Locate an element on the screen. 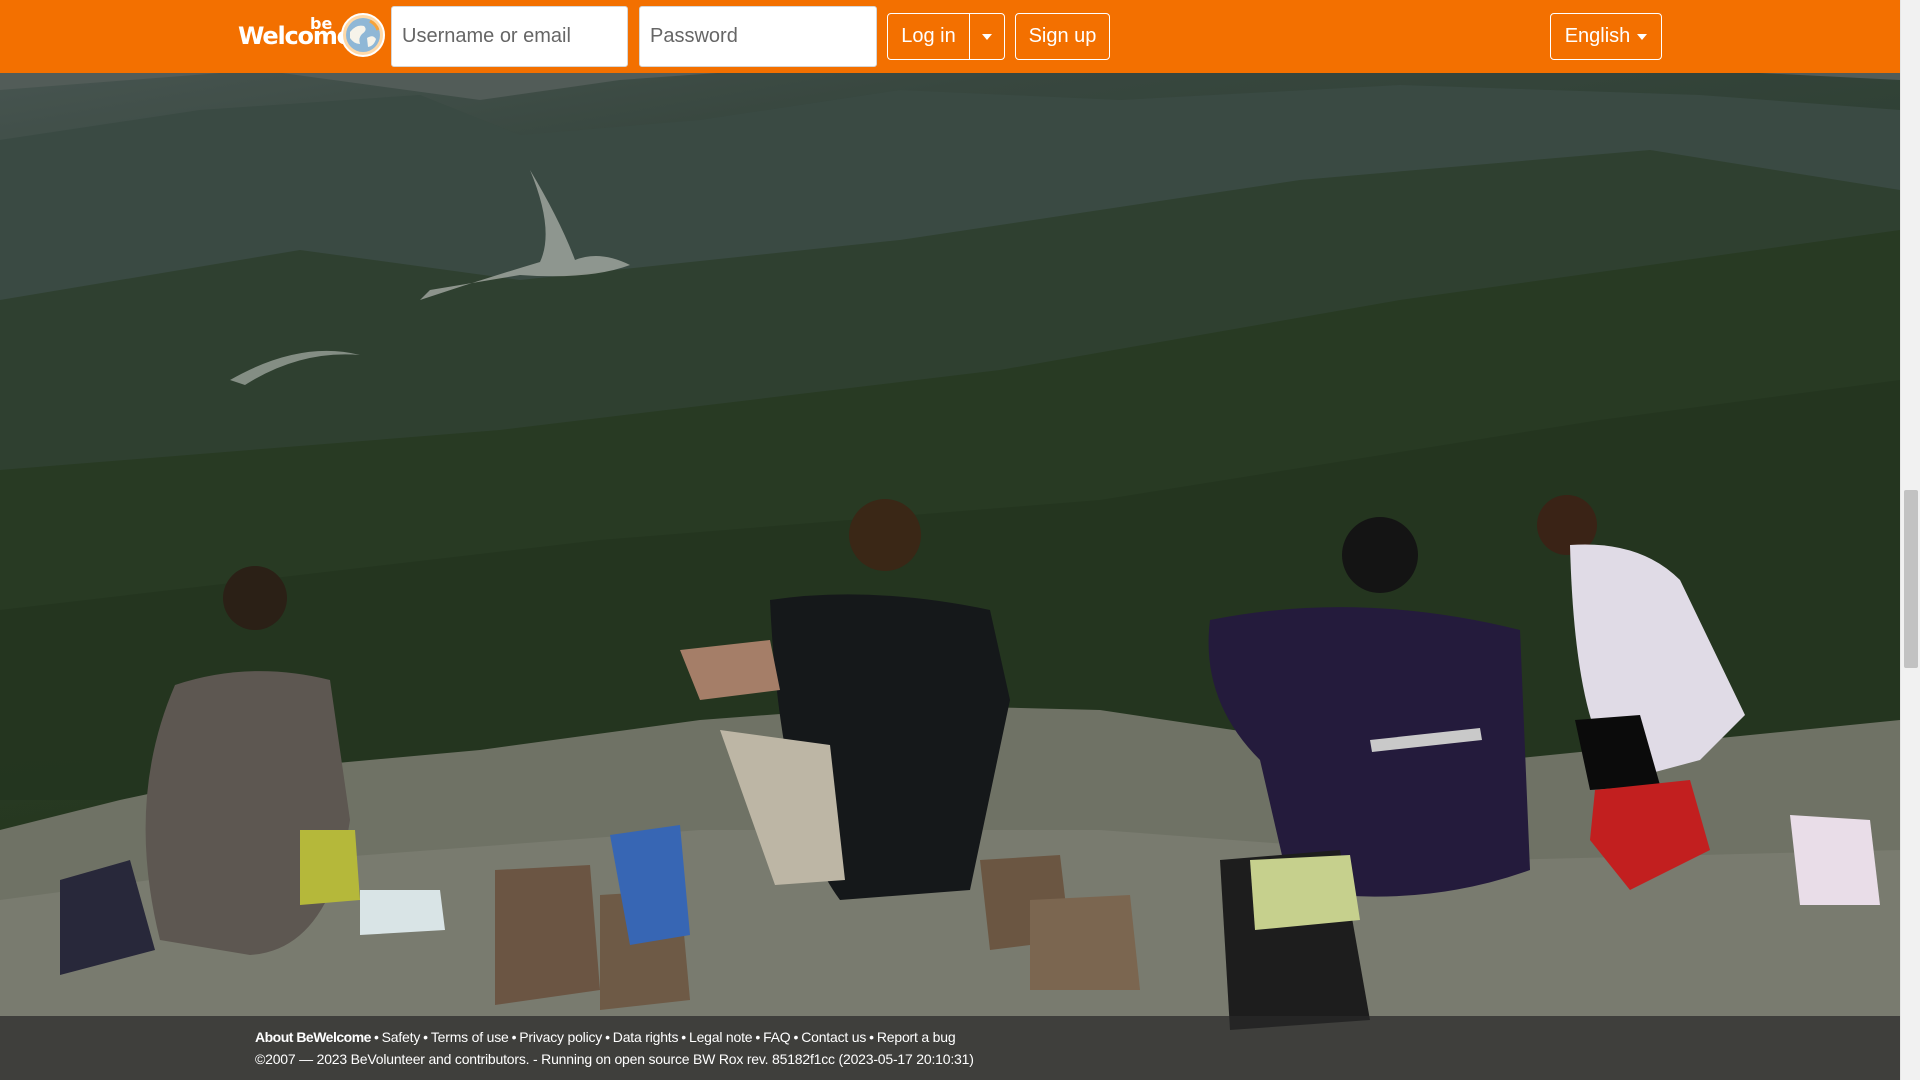 This screenshot has width=1920, height=1080. top-navbar: Welcome be Log in Sign up English is located at coordinates (950, 36).